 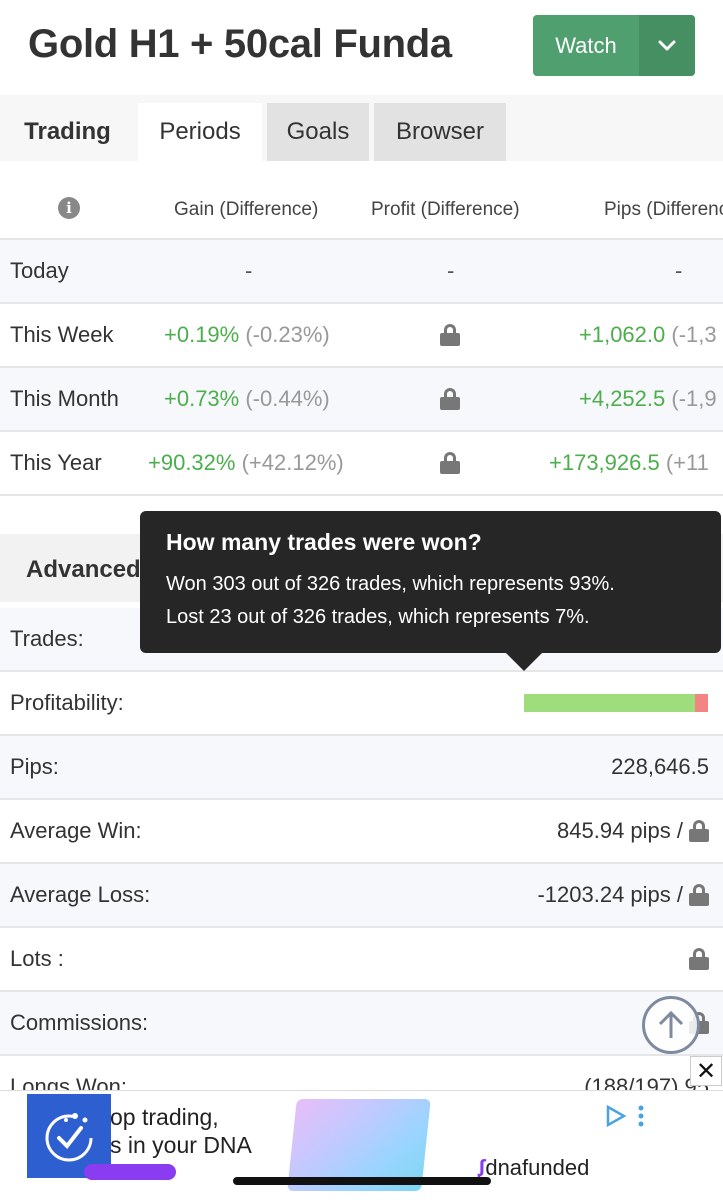 I want to click on gain-value: -, so click(x=249, y=270).